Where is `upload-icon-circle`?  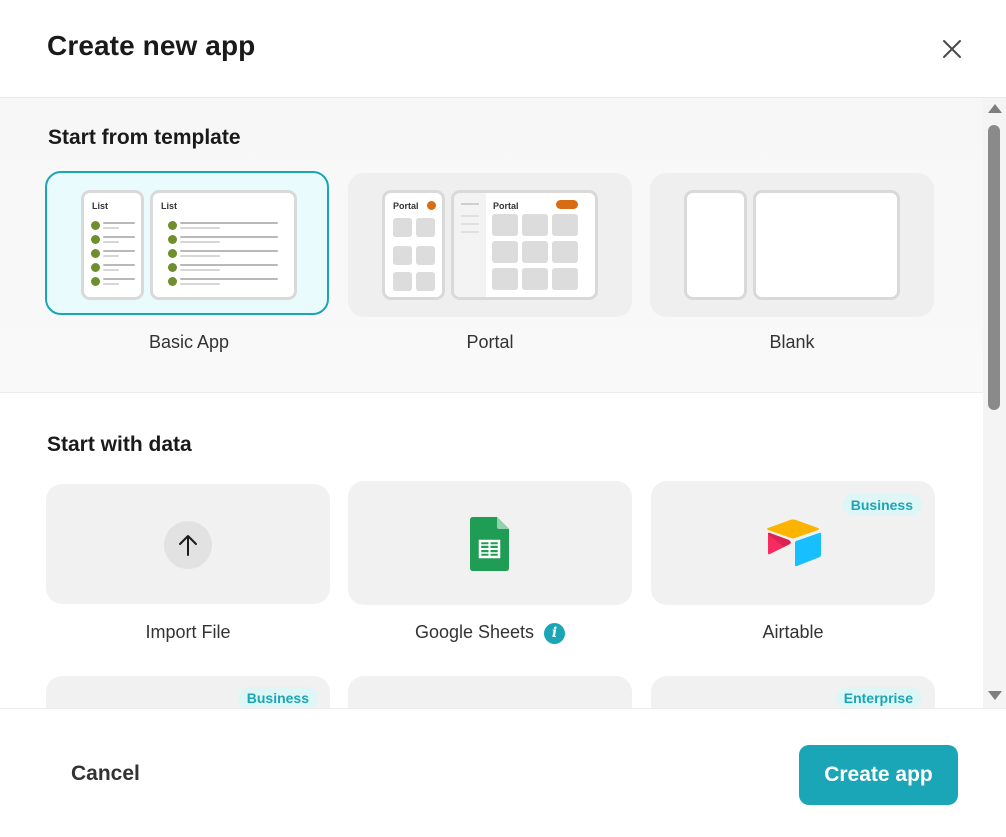 upload-icon-circle is located at coordinates (188, 545).